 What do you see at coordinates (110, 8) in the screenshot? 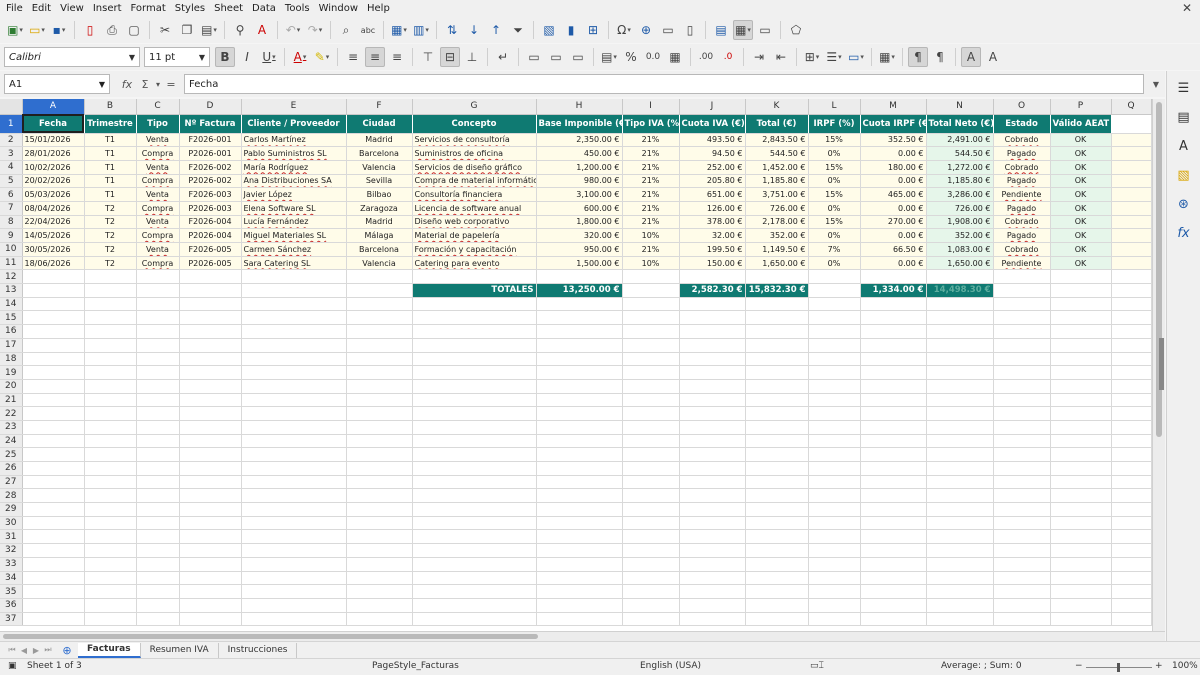
I see `menu-item-insert: Insert` at bounding box center [110, 8].